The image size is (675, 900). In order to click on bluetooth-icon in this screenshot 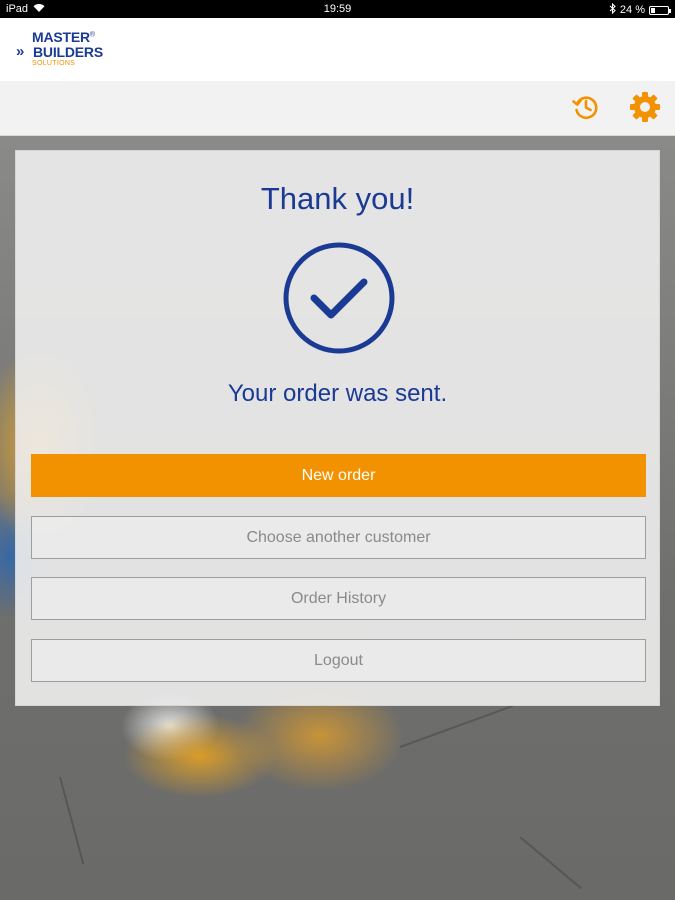, I will do `click(612, 9)`.